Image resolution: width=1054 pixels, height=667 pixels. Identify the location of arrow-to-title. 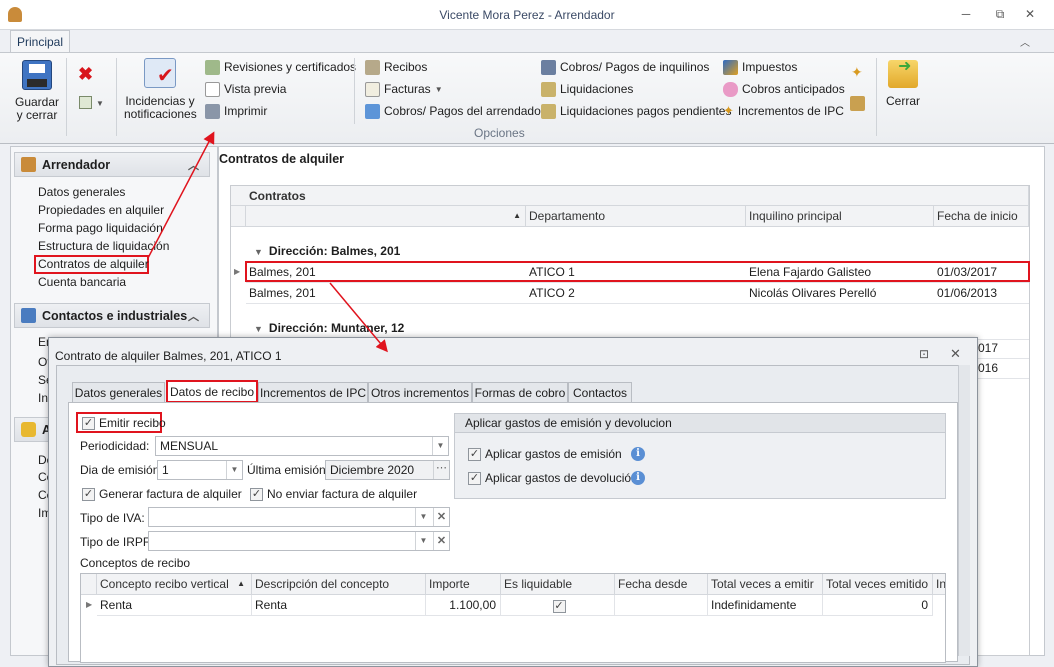
(181, 195).